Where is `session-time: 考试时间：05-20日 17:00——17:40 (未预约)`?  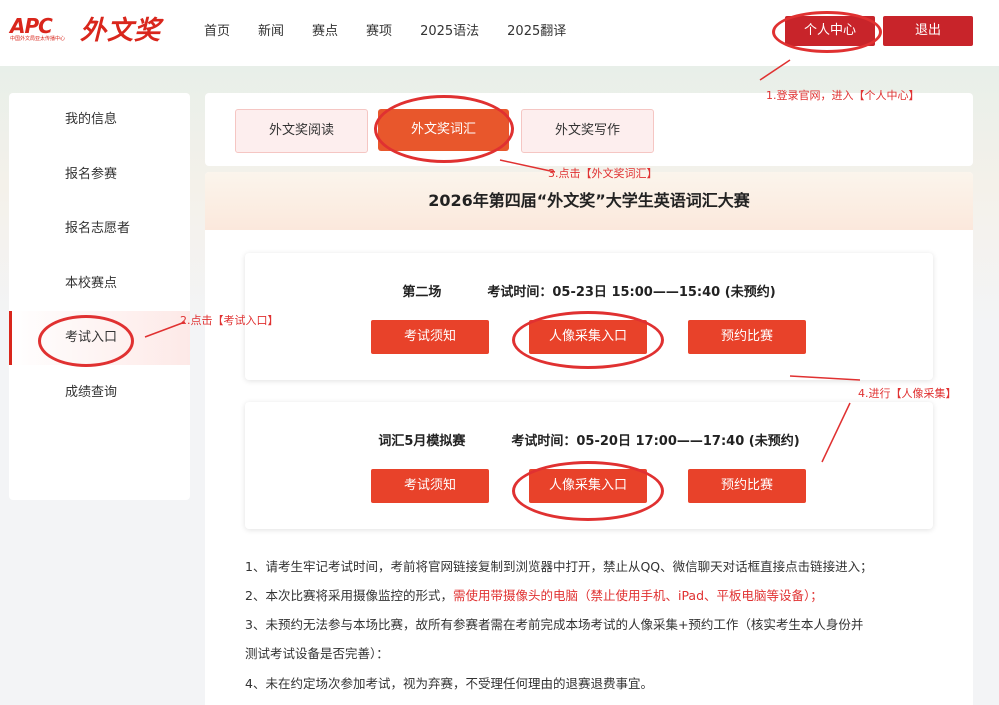 session-time: 考试时间：05-20日 17:00——17:40 (未预约) is located at coordinates (655, 441).